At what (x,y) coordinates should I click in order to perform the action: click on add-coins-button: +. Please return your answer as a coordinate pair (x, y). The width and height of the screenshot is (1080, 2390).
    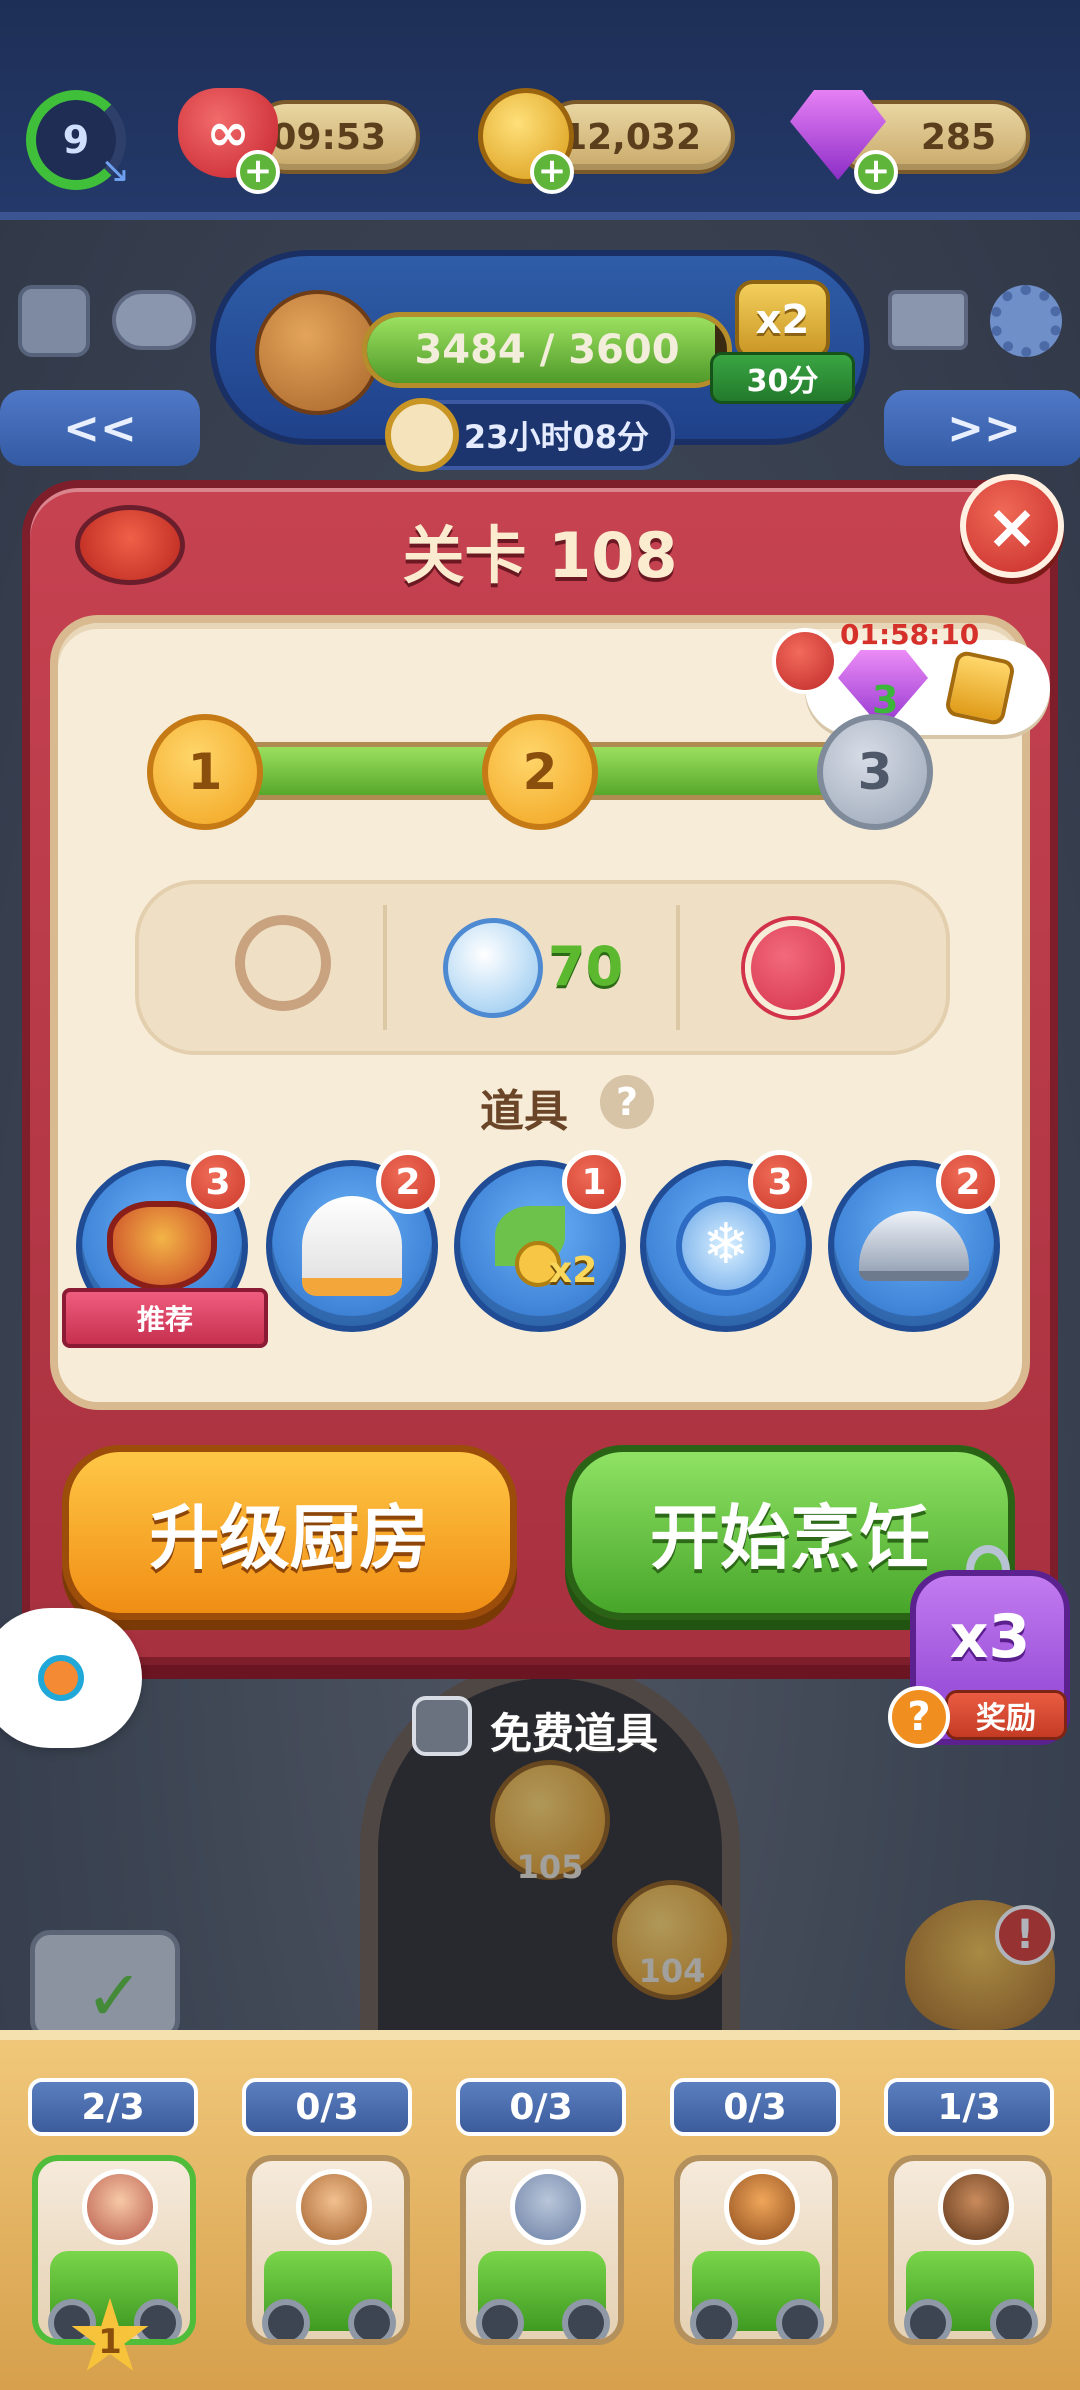
    Looking at the image, I should click on (552, 172).